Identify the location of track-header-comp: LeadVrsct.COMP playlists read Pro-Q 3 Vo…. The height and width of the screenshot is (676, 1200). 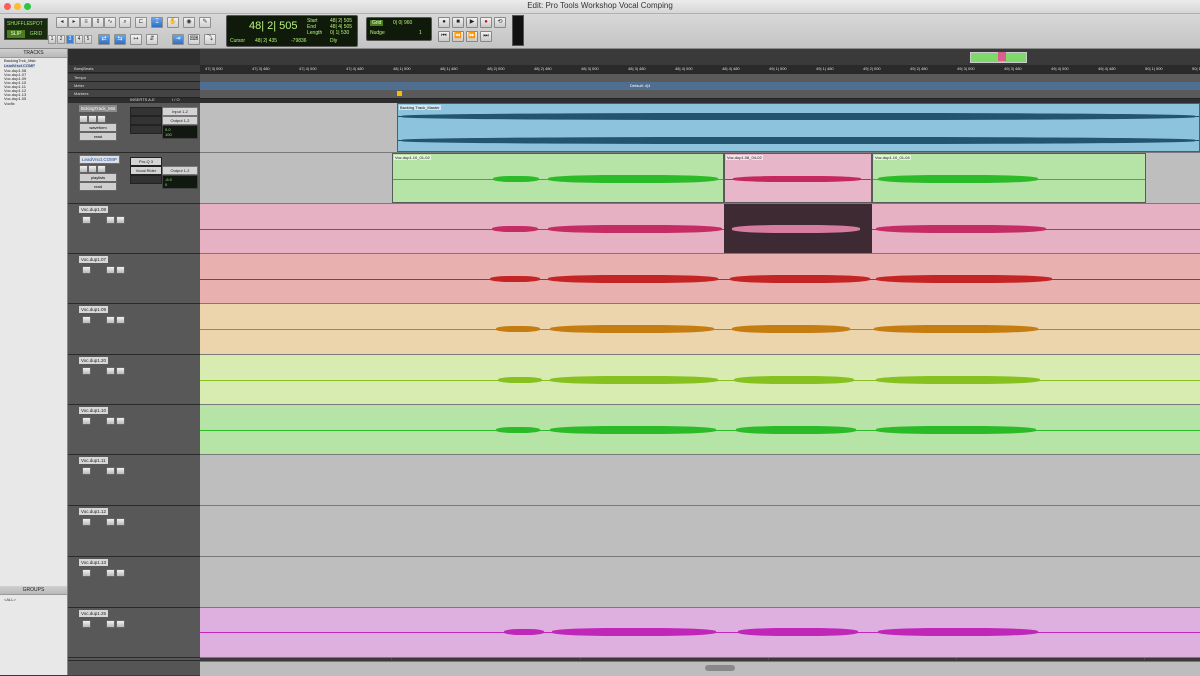
(134, 178).